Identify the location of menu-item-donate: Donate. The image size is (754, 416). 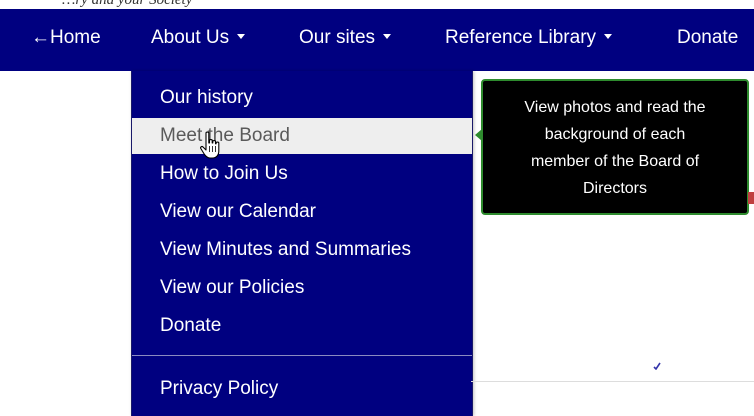
(302, 326).